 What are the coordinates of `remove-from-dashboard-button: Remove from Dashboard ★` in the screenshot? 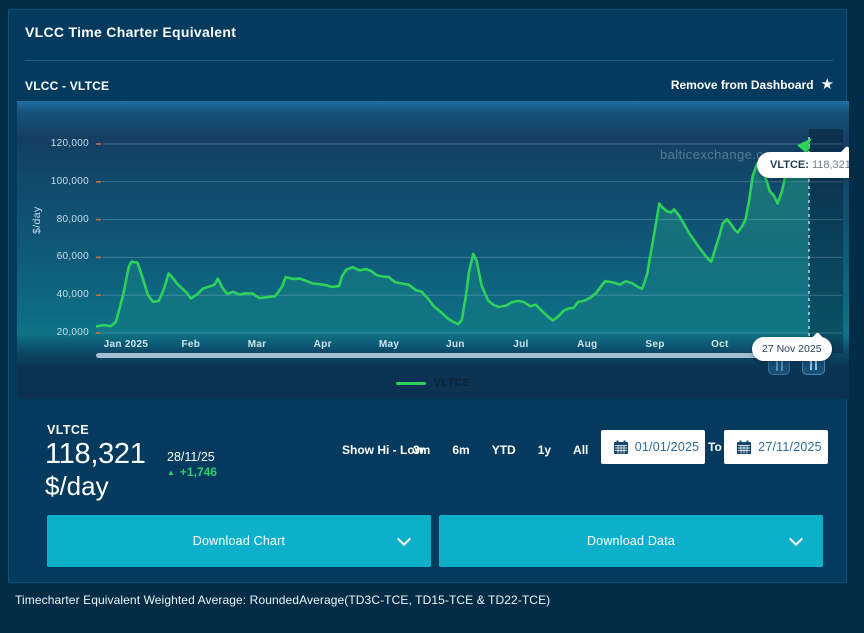 It's located at (752, 84).